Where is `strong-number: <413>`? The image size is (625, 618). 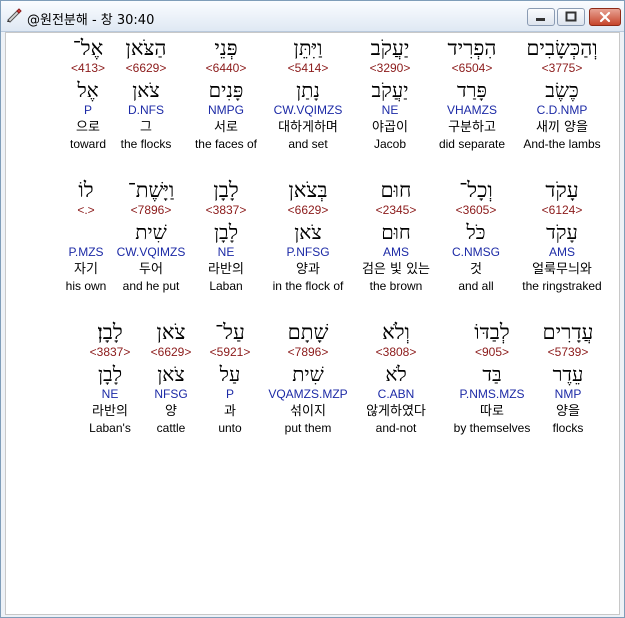 strong-number: <413> is located at coordinates (88, 68).